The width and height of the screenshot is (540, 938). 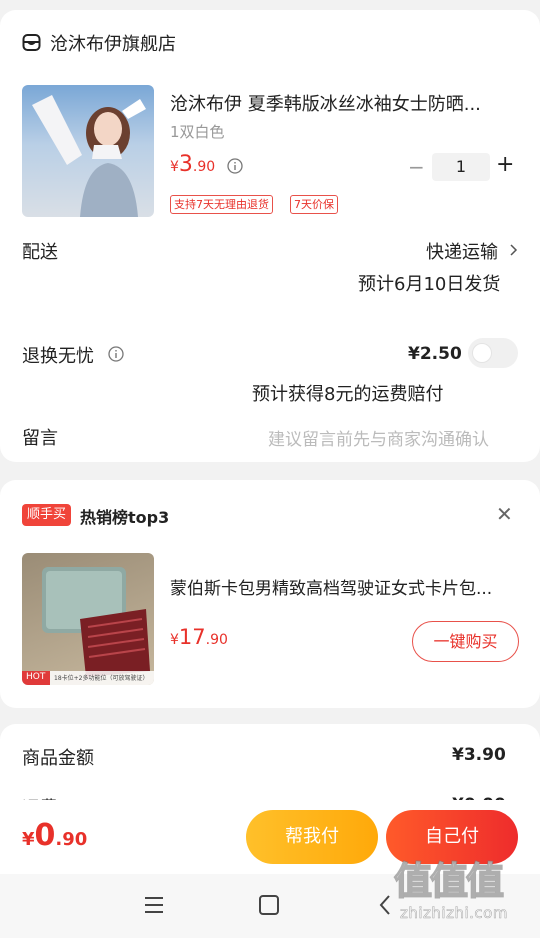 I want to click on chevron-right-icon, so click(x=514, y=250).